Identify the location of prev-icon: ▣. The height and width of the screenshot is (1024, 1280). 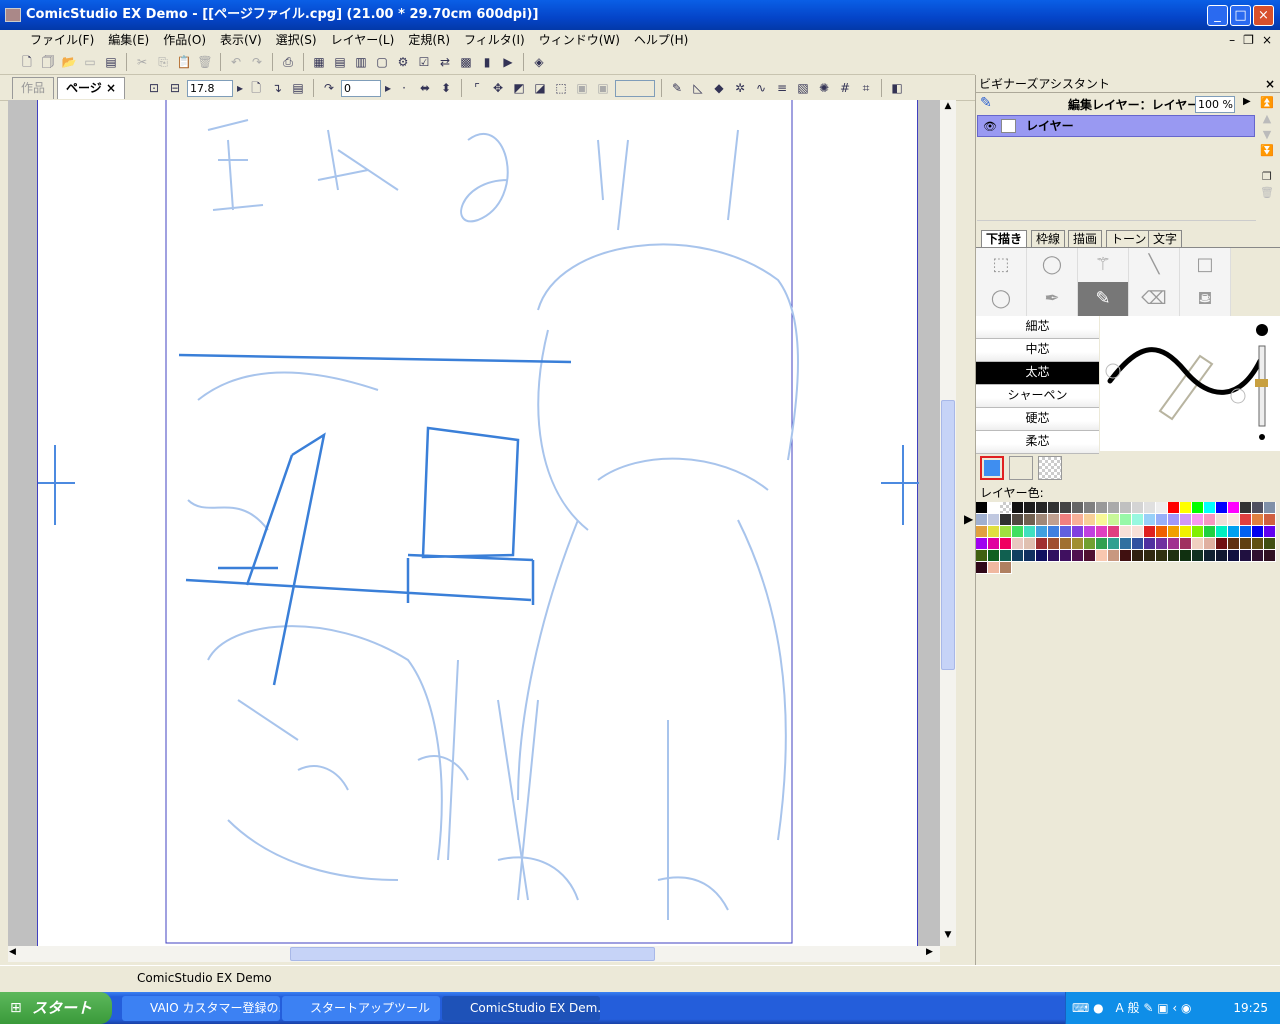
(582, 88).